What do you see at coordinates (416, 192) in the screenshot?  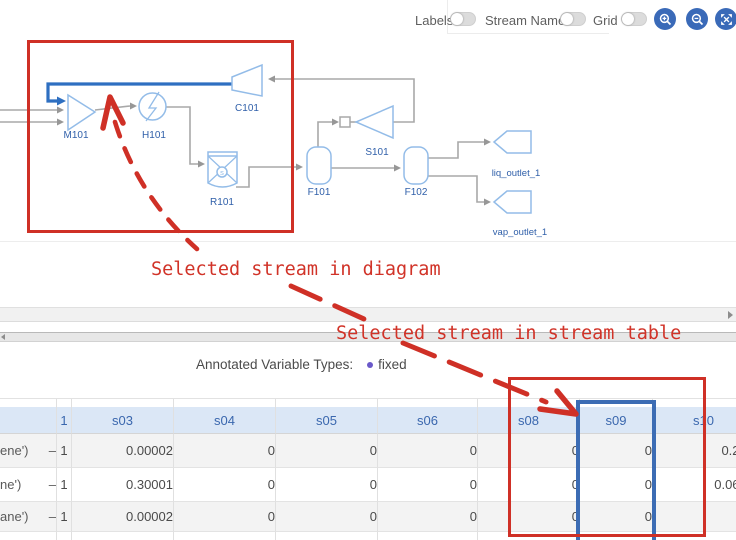 I see `unit-label: F102` at bounding box center [416, 192].